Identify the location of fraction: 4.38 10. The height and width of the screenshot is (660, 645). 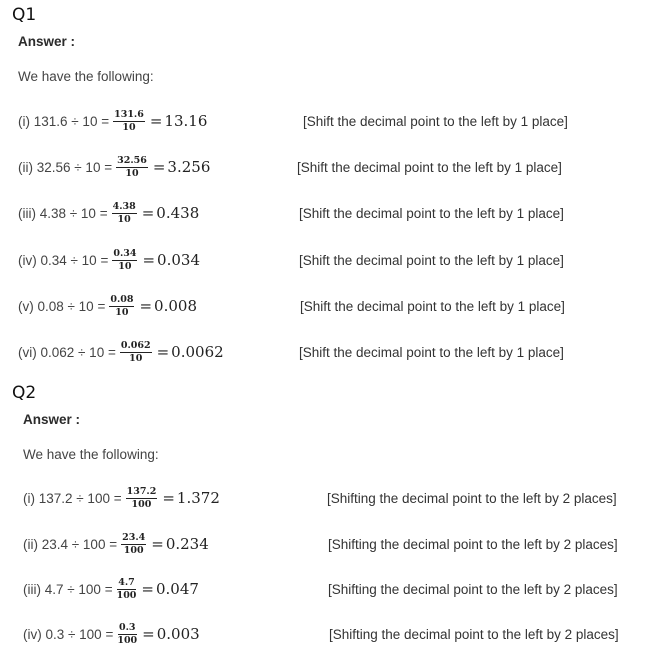
(124, 213).